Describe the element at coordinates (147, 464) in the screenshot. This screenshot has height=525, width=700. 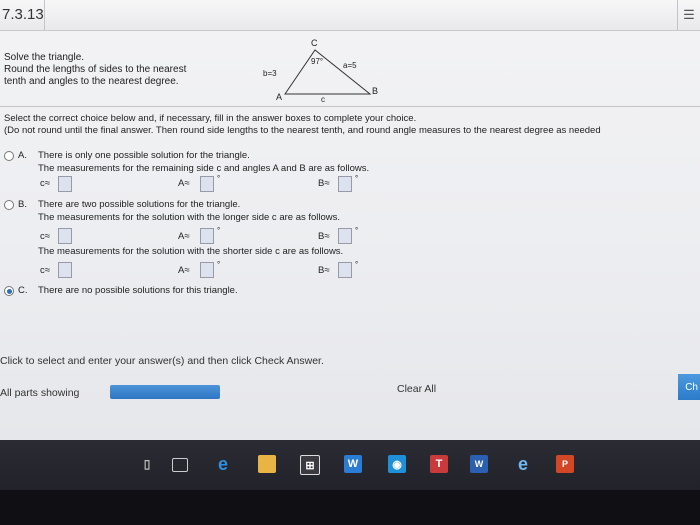
I see `microphone-icon: ▯` at that location.